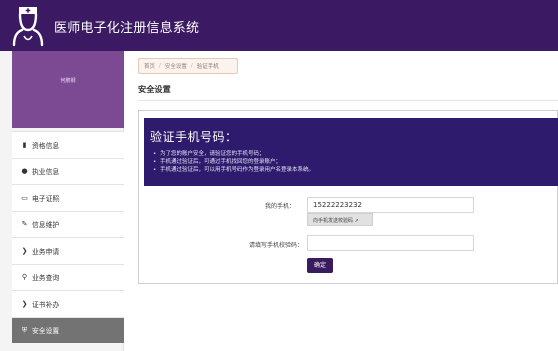 This screenshot has height=351, width=558. Describe the element at coordinates (354, 154) in the screenshot. I see `banner-note: 为了您的账户安全，请验证您的手机号码；` at that location.